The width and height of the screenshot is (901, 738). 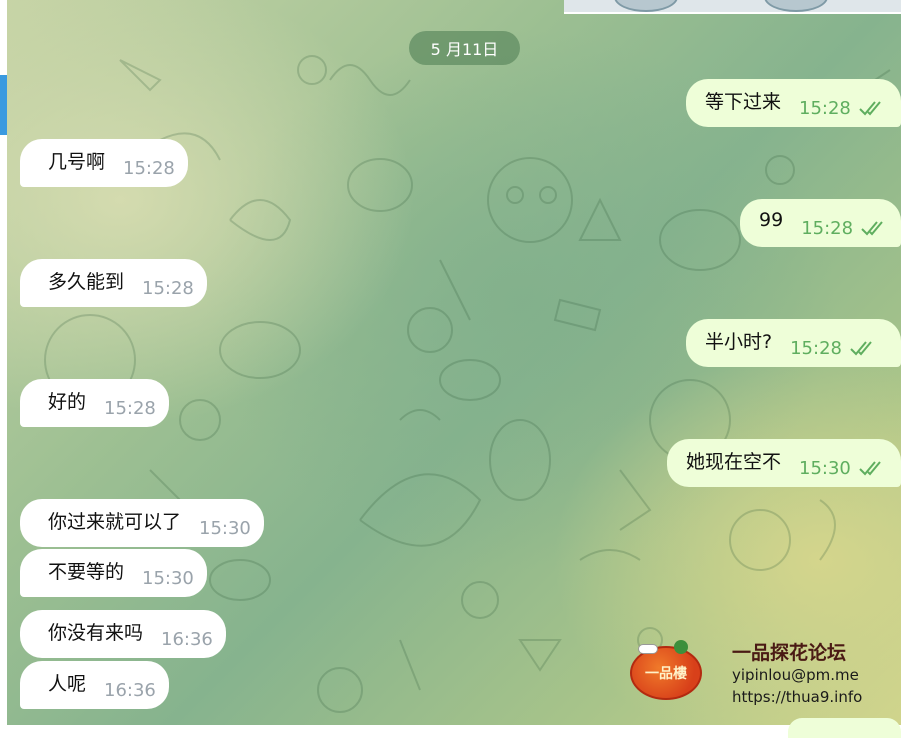 I want to click on message-text: 多久能到, so click(x=86, y=281).